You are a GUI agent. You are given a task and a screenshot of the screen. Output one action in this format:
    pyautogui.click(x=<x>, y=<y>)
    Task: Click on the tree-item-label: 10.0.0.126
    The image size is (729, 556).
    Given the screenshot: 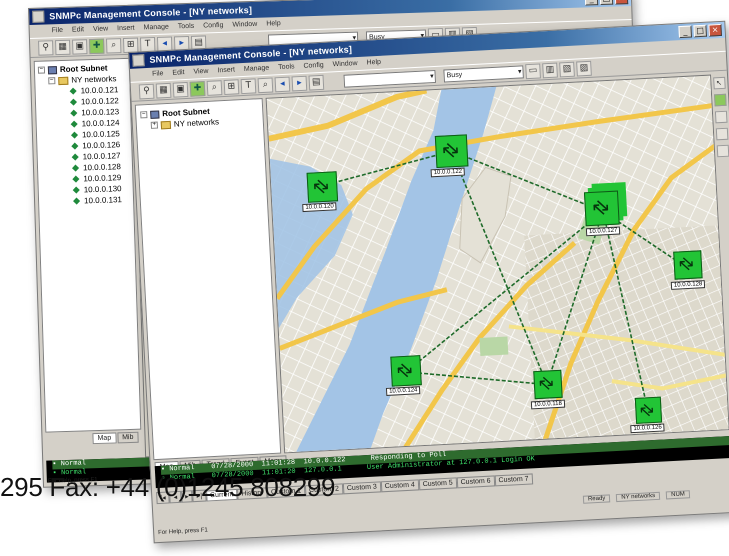 What is the action you would take?
    pyautogui.click(x=101, y=145)
    